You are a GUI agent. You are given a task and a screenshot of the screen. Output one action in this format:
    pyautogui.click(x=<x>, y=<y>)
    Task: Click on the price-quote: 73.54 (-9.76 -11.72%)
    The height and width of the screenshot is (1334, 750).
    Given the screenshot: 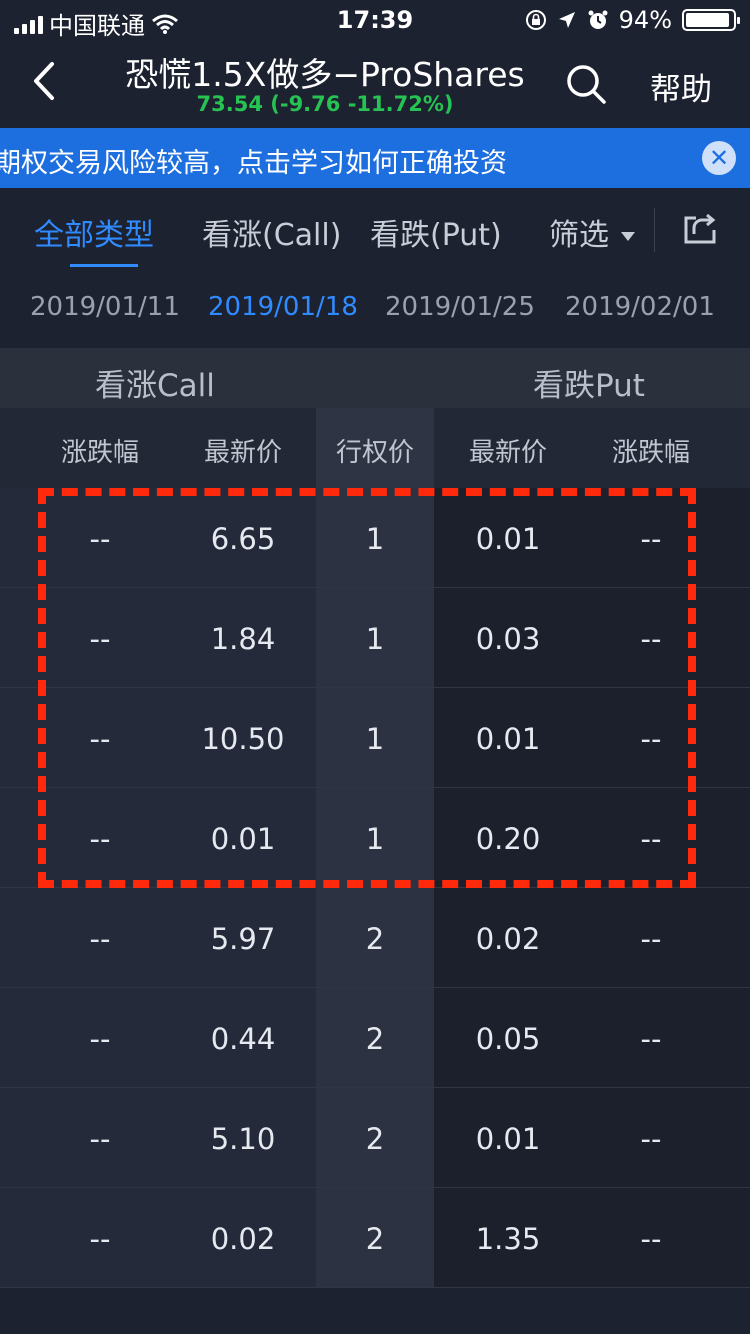 What is the action you would take?
    pyautogui.click(x=325, y=104)
    